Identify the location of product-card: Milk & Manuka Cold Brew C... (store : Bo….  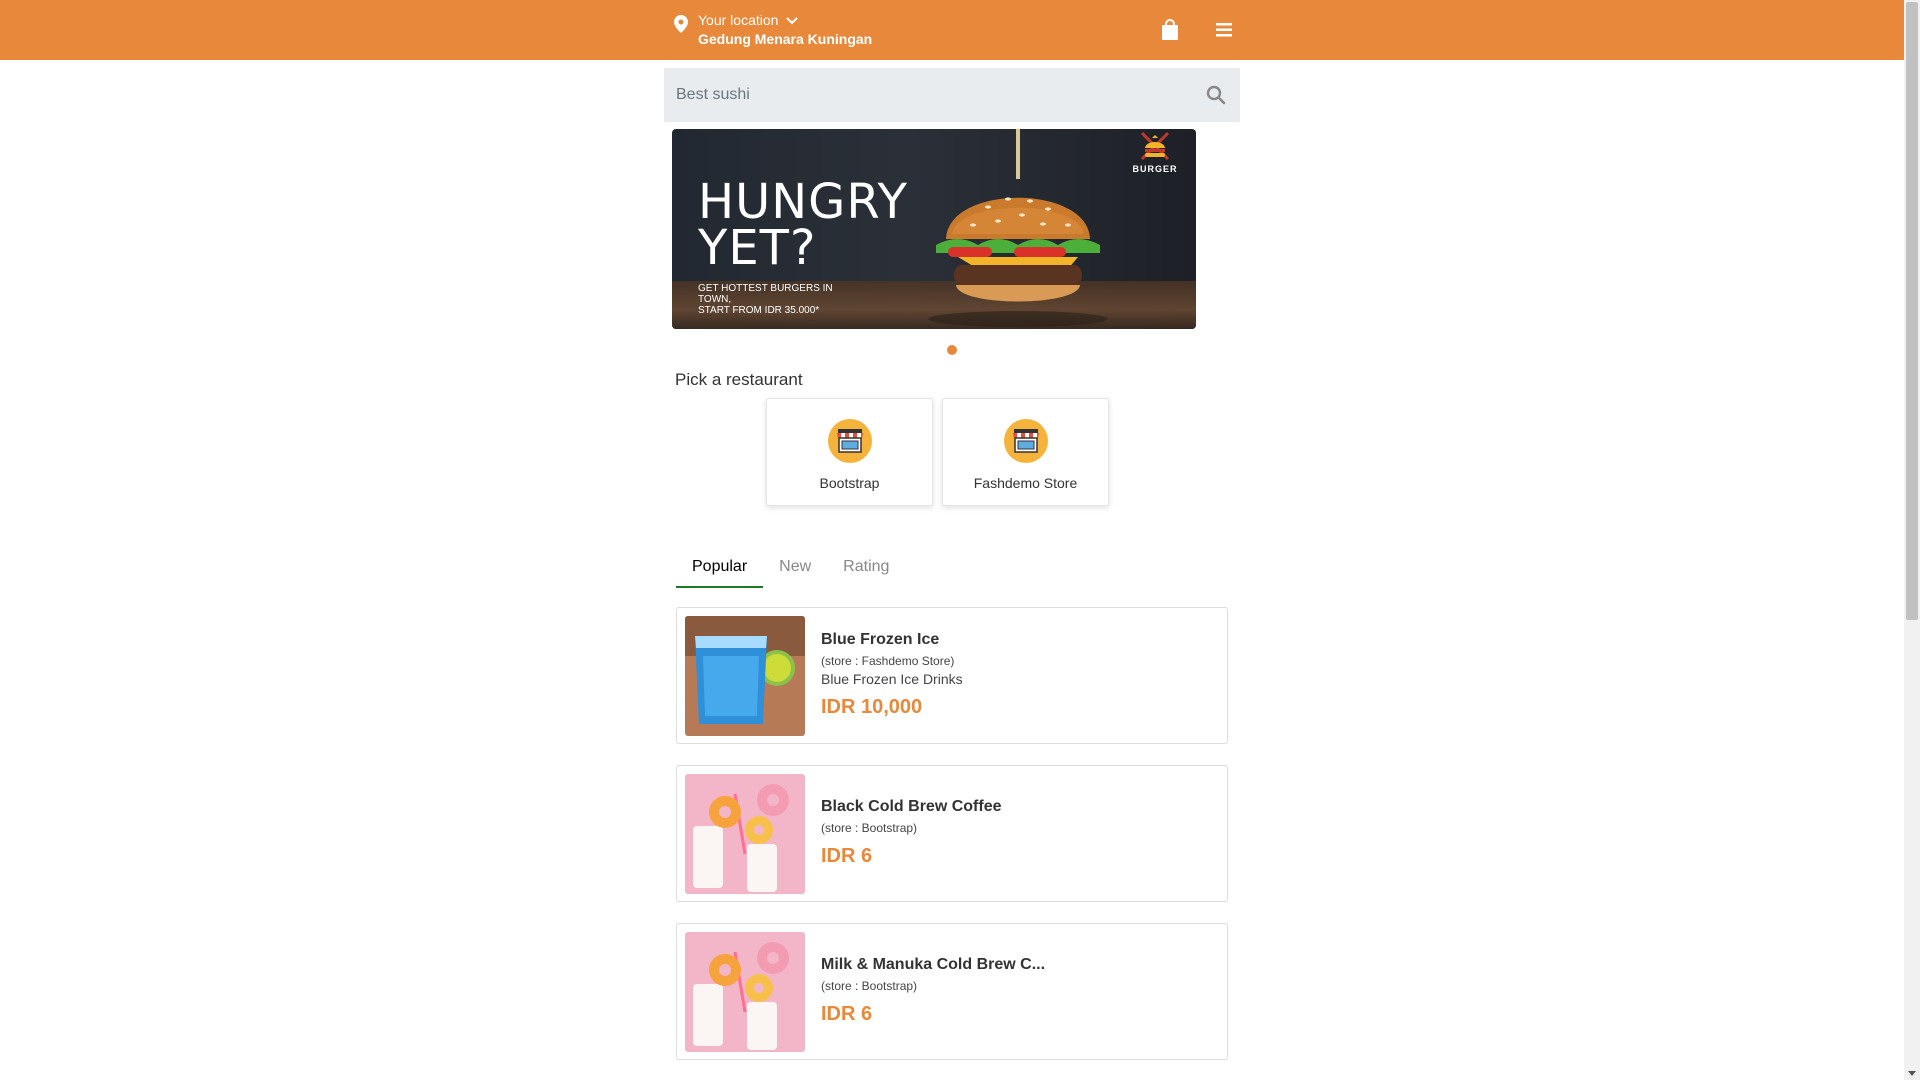
(952, 991).